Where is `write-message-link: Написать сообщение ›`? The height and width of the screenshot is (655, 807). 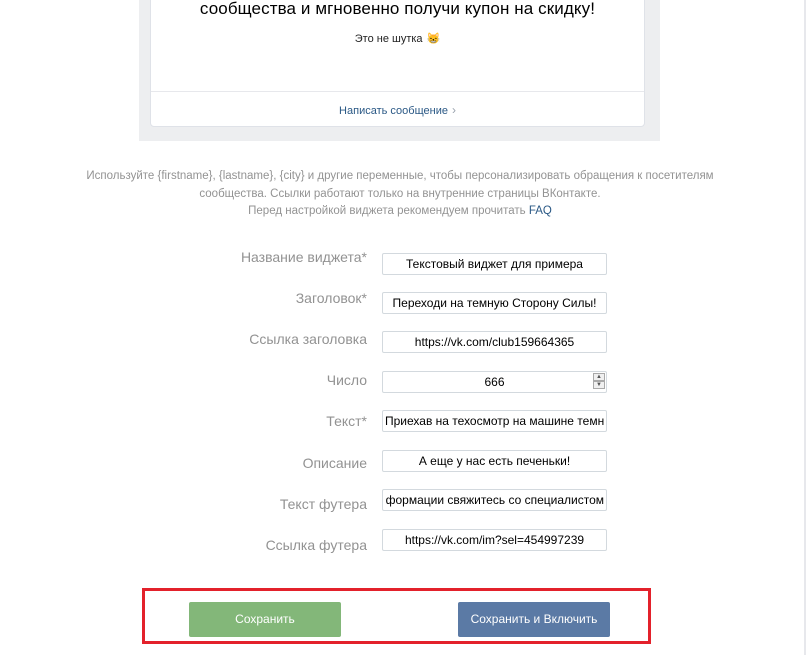
write-message-link: Написать сообщение › is located at coordinates (397, 110).